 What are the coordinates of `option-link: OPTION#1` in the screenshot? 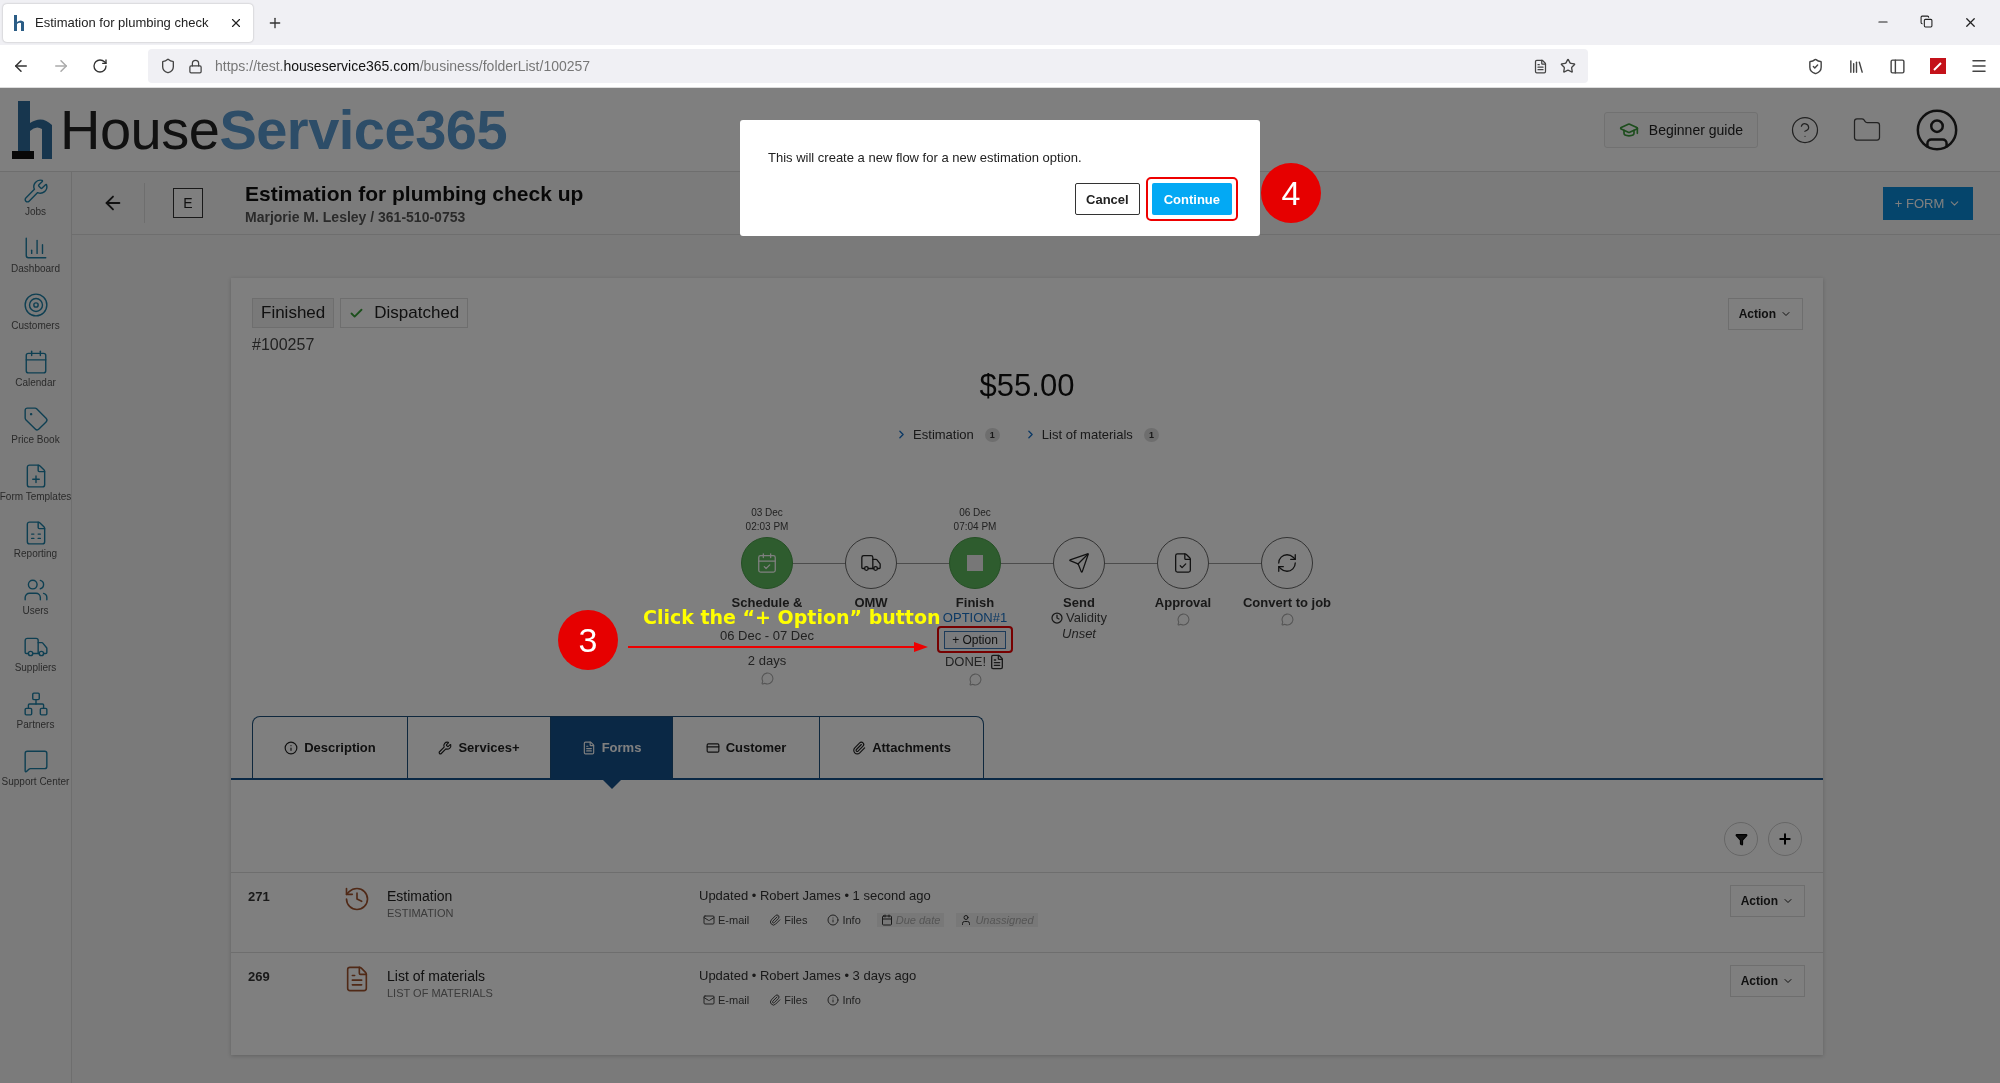 It's located at (975, 617).